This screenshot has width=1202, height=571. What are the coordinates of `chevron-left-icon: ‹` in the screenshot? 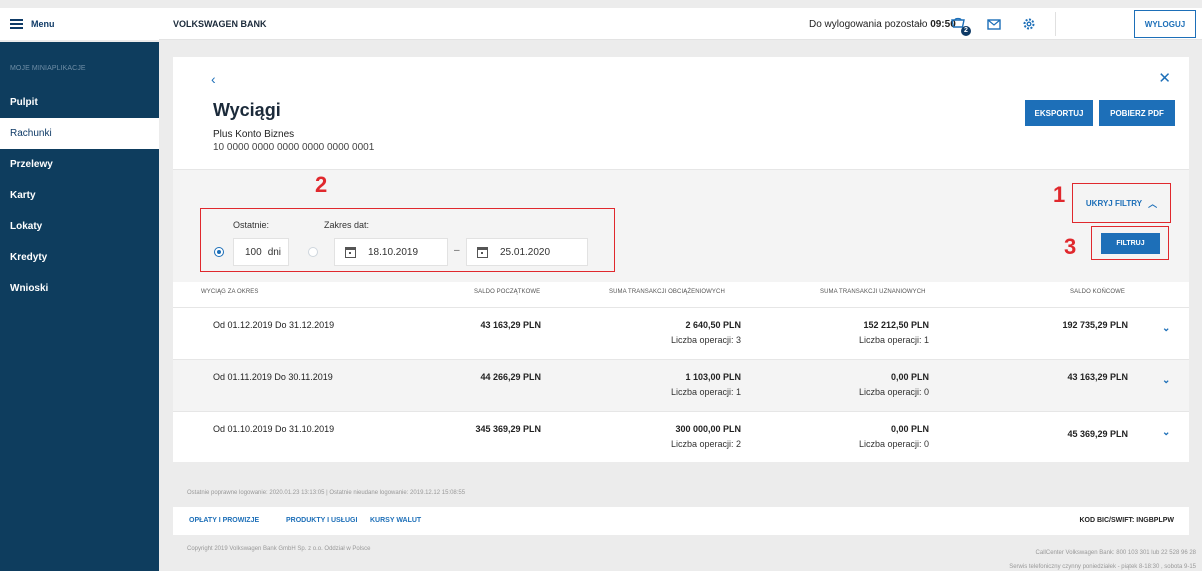 It's located at (213, 79).